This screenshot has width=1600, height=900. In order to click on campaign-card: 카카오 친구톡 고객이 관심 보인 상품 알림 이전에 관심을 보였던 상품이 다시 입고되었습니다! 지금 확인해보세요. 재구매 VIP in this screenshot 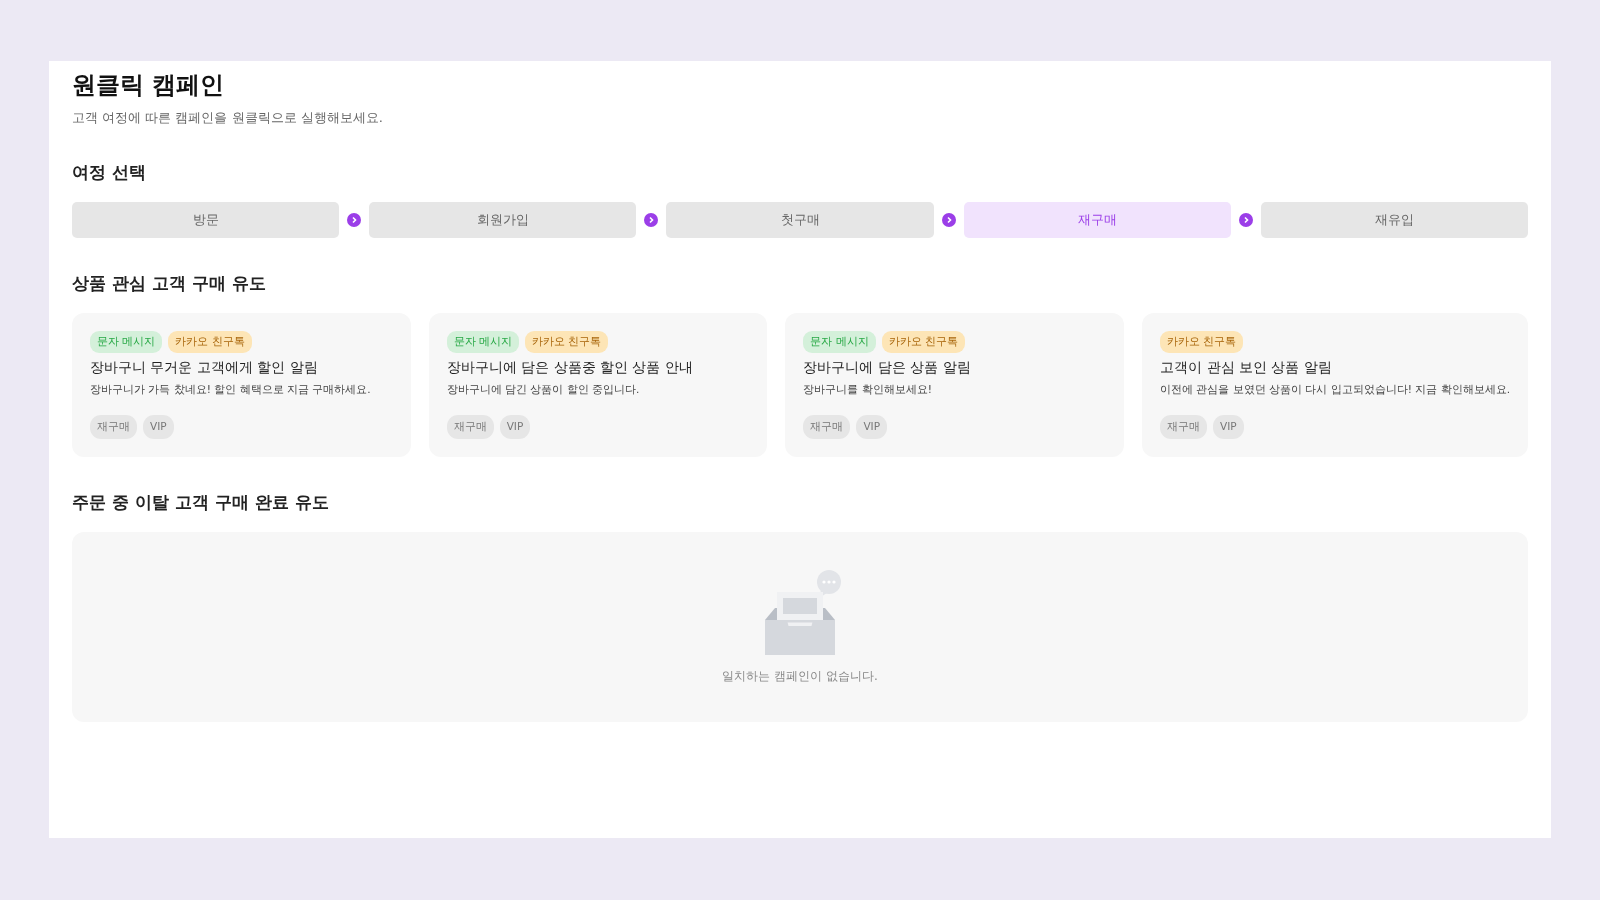, I will do `click(1335, 385)`.